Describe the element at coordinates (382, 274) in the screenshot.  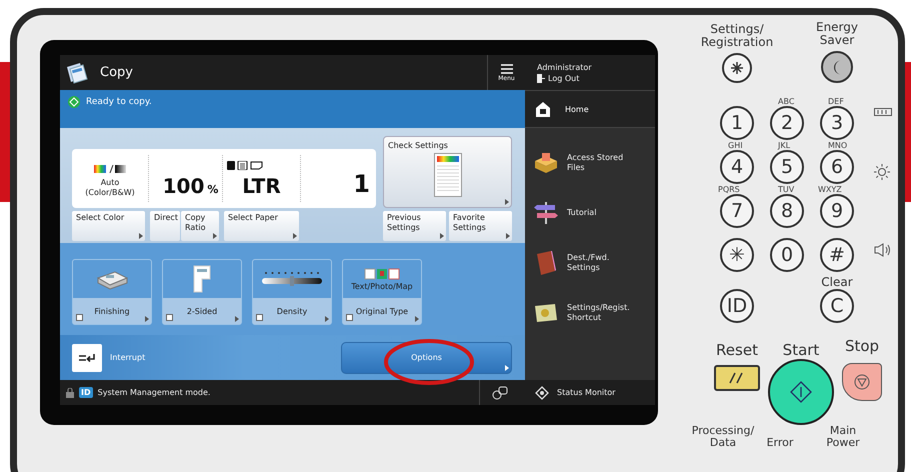
I see `document-types-icon` at that location.